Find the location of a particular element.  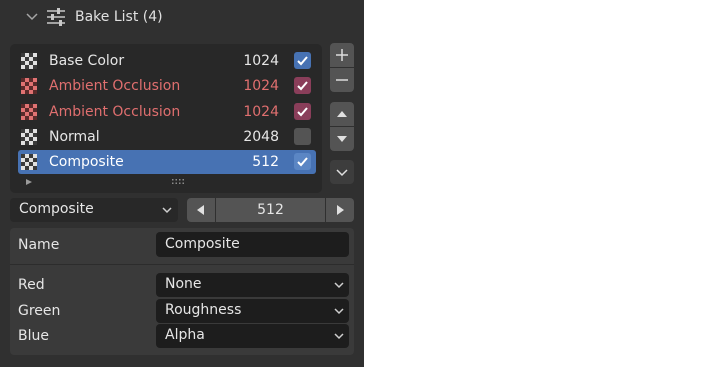

resolution-value: 512 is located at coordinates (270, 210).